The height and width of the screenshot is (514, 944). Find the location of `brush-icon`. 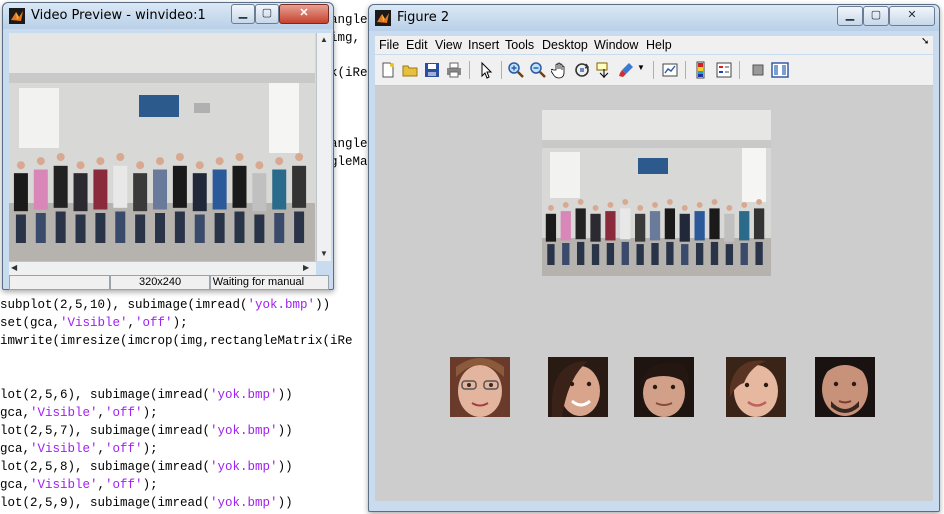

brush-icon is located at coordinates (626, 70).